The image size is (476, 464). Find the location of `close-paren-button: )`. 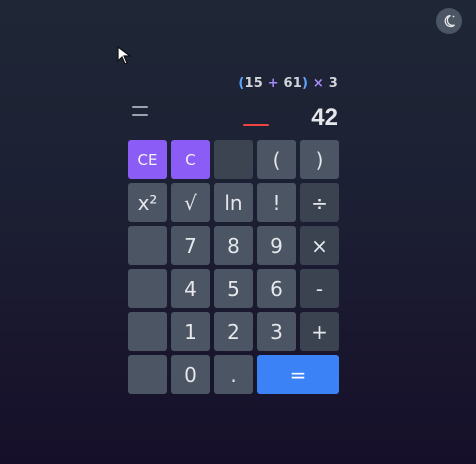

close-paren-button: ) is located at coordinates (319, 159).